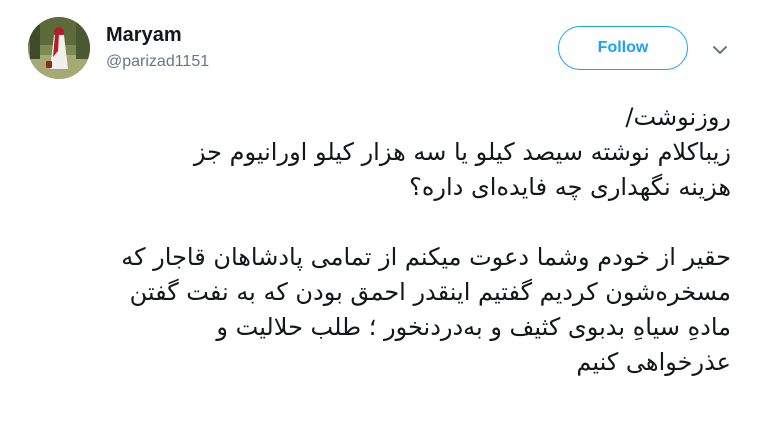  What do you see at coordinates (373, 222) in the screenshot?
I see `tweet-line-break` at bounding box center [373, 222].